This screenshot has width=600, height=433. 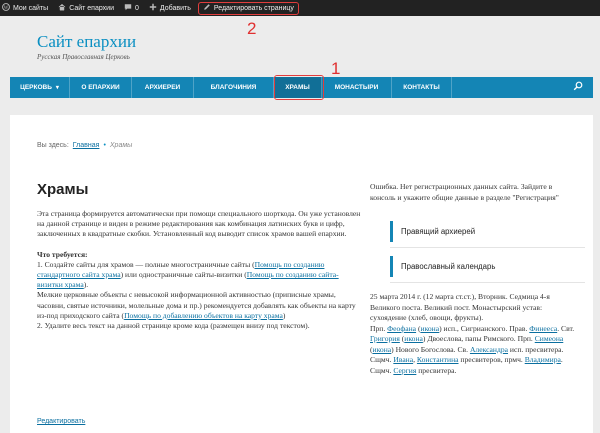 What do you see at coordinates (404, 370) in the screenshot?
I see `saint-link: Сергия` at bounding box center [404, 370].